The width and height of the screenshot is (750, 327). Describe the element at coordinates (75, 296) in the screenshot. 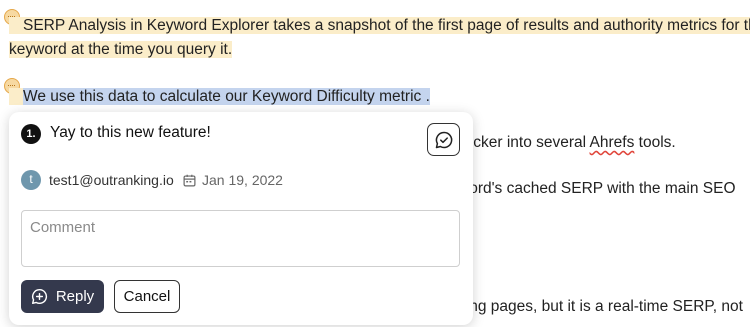

I see `reply-button-label: Reply` at that location.